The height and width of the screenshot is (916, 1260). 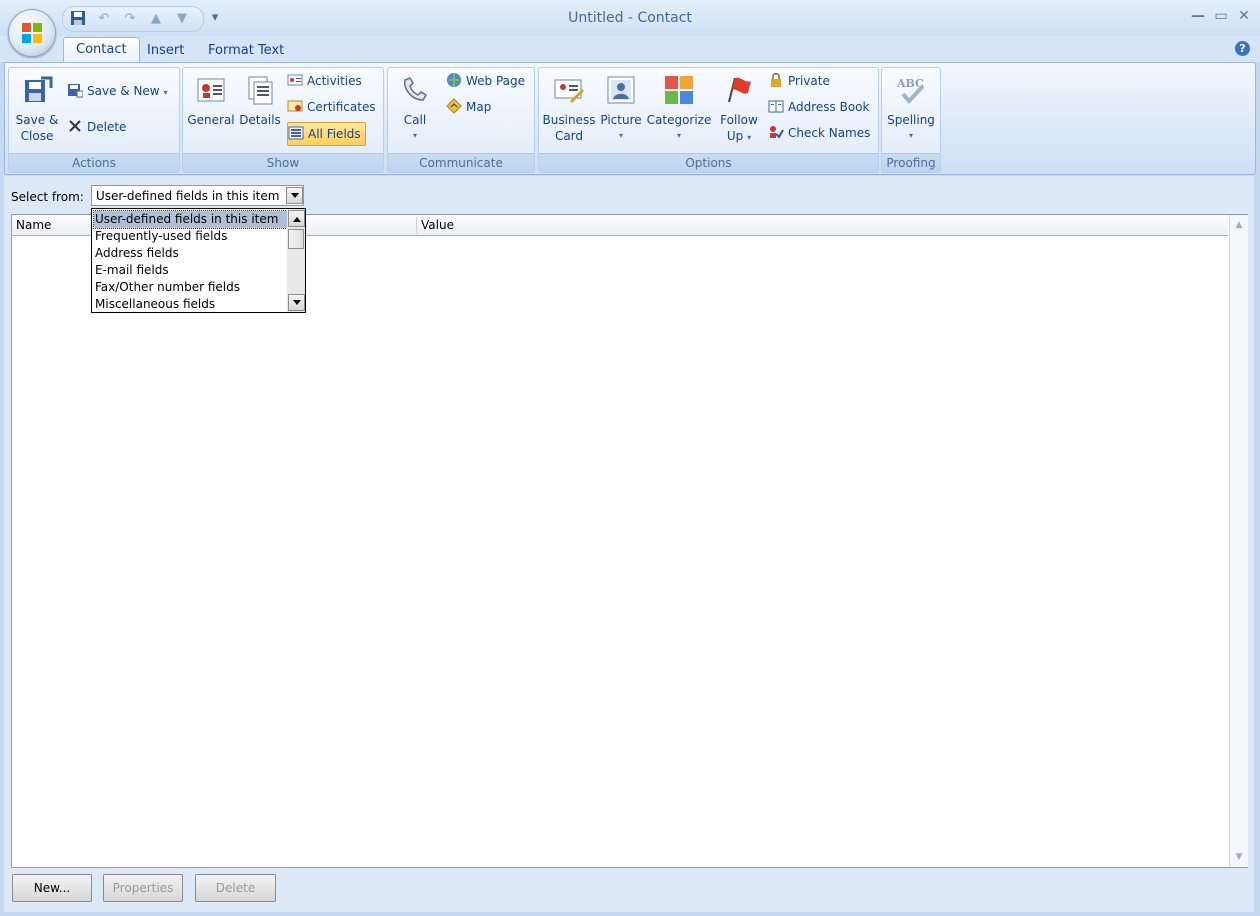 What do you see at coordinates (569, 109) in the screenshot?
I see `business-card-button: Business Card` at bounding box center [569, 109].